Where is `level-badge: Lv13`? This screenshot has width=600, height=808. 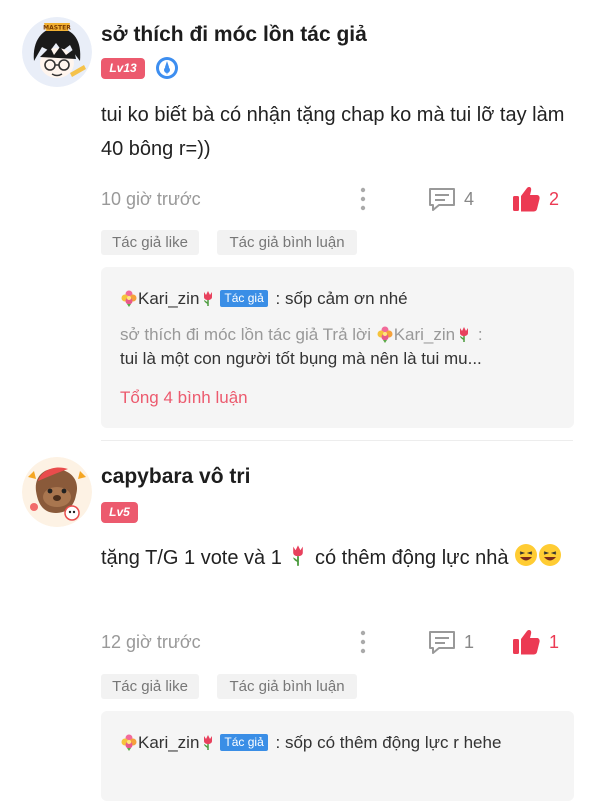
level-badge: Lv13 is located at coordinates (123, 68).